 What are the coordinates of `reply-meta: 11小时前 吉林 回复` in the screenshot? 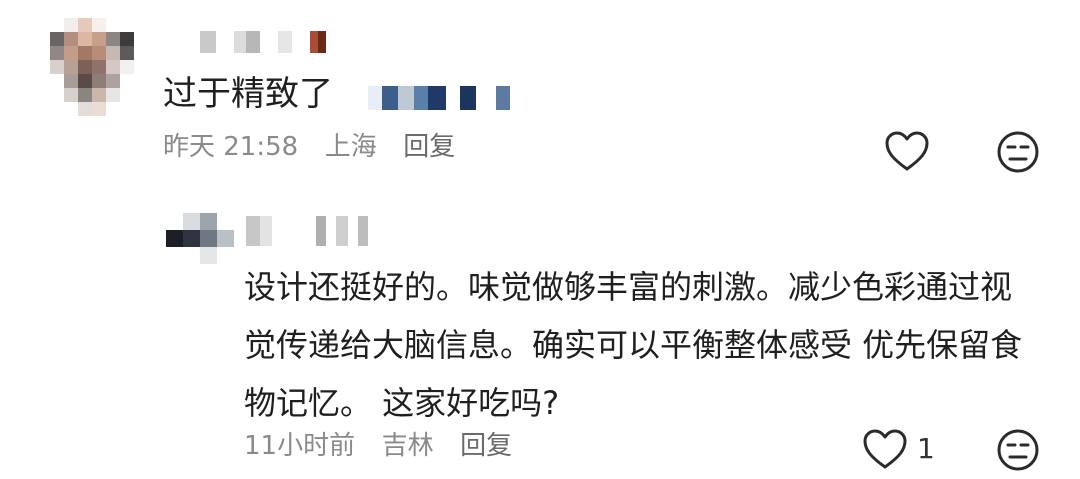 It's located at (378, 446).